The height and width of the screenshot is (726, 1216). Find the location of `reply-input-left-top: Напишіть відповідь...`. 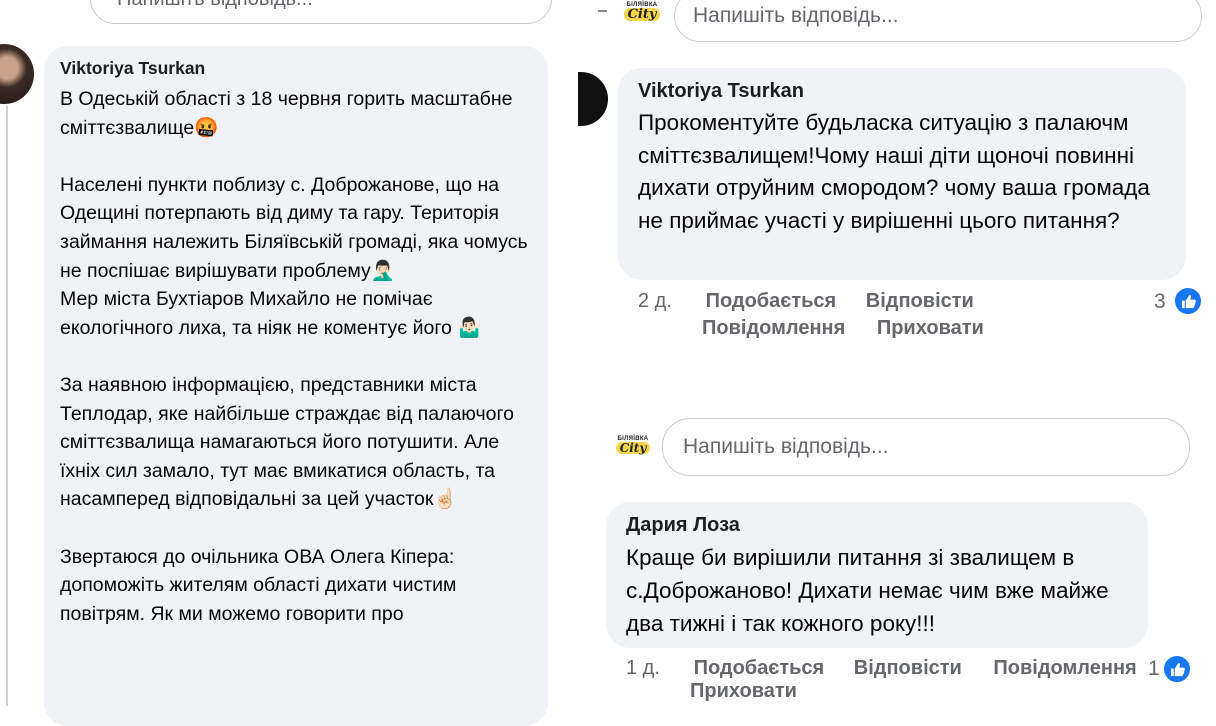

reply-input-left-top: Напишіть відповідь... is located at coordinates (321, 12).